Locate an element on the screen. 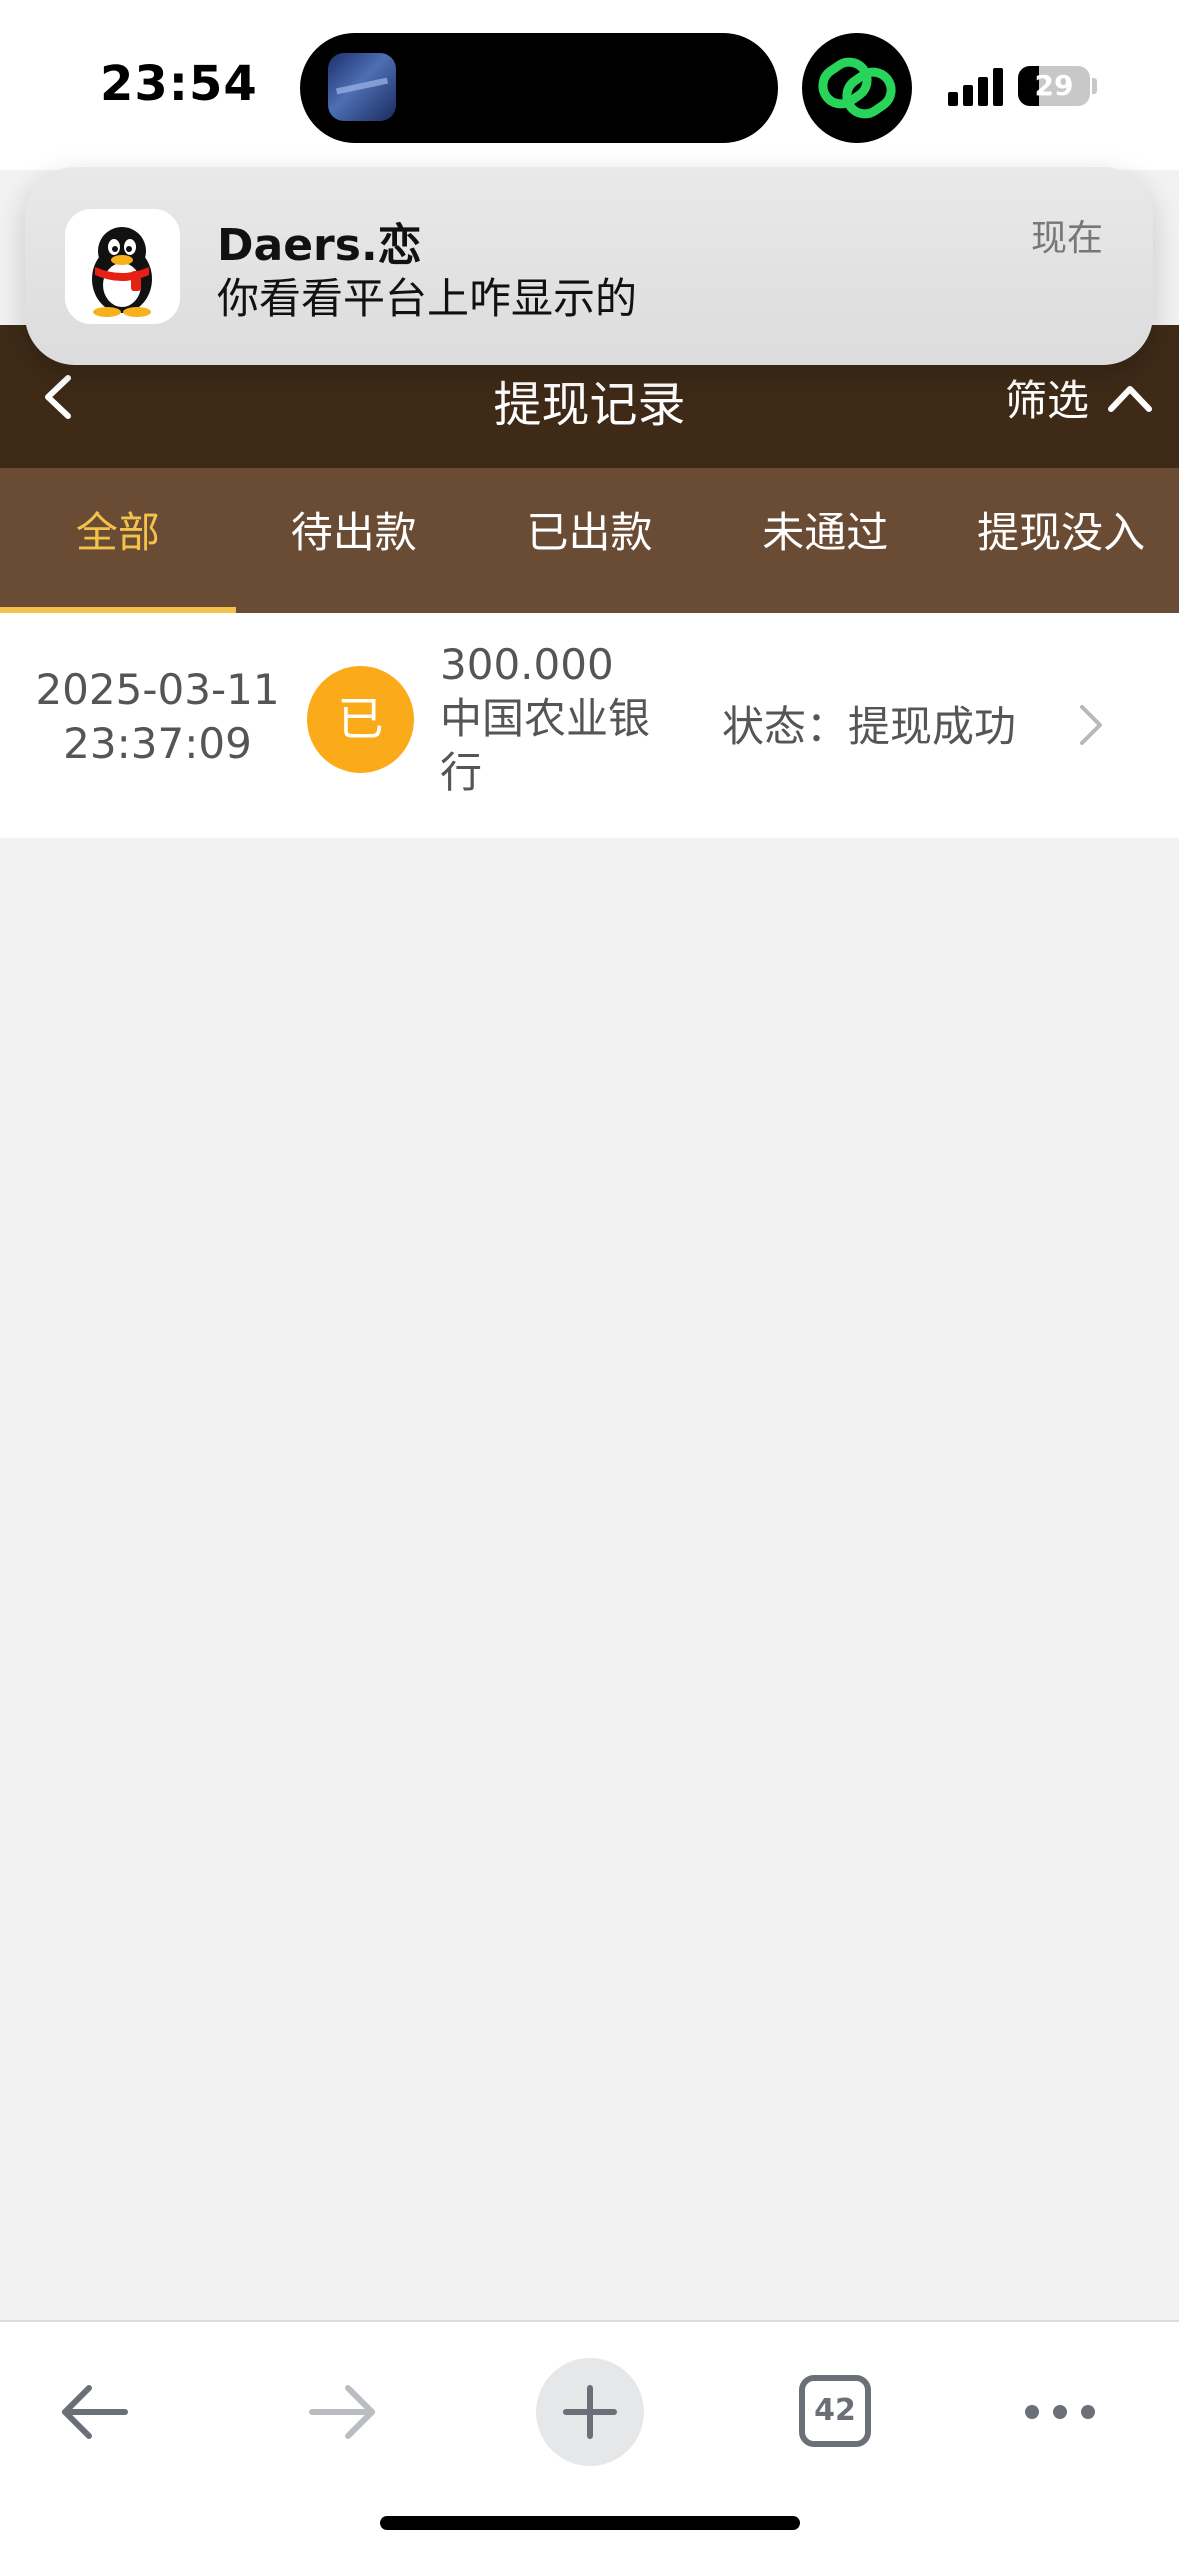  battery-icon: 29 is located at coordinates (1054, 86).